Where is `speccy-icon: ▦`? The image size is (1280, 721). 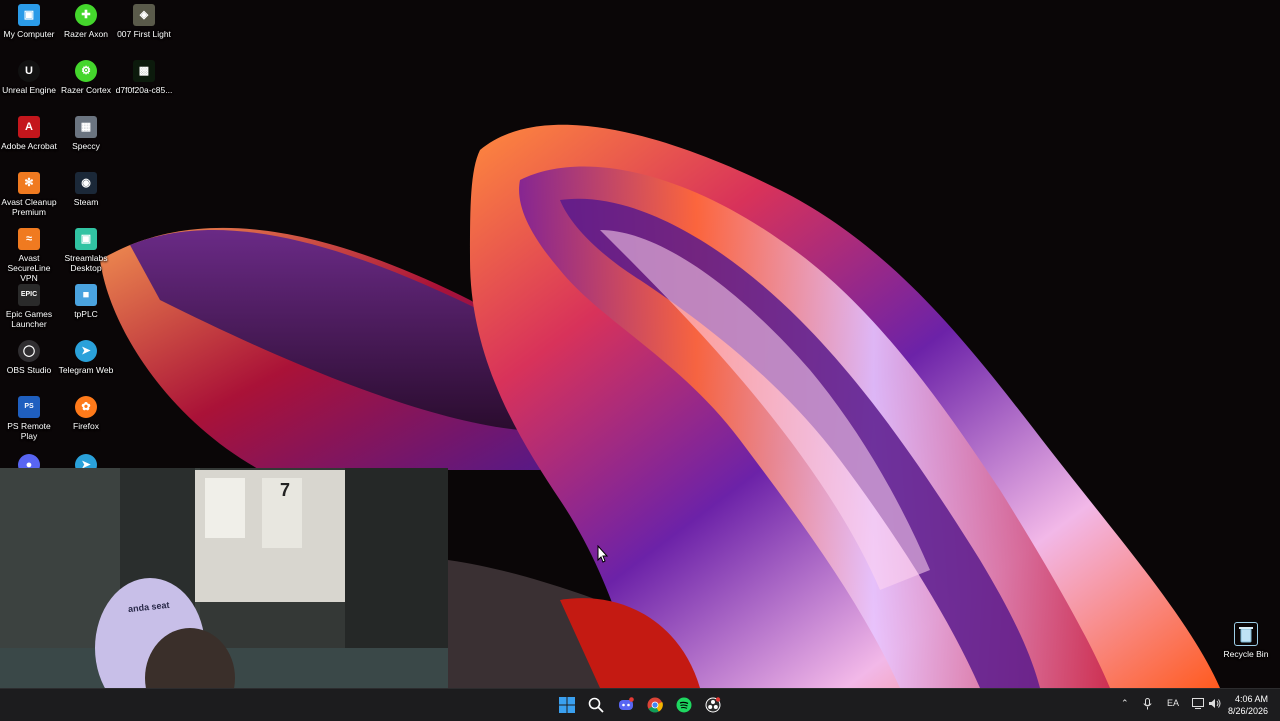
speccy-icon: ▦ is located at coordinates (86, 127).